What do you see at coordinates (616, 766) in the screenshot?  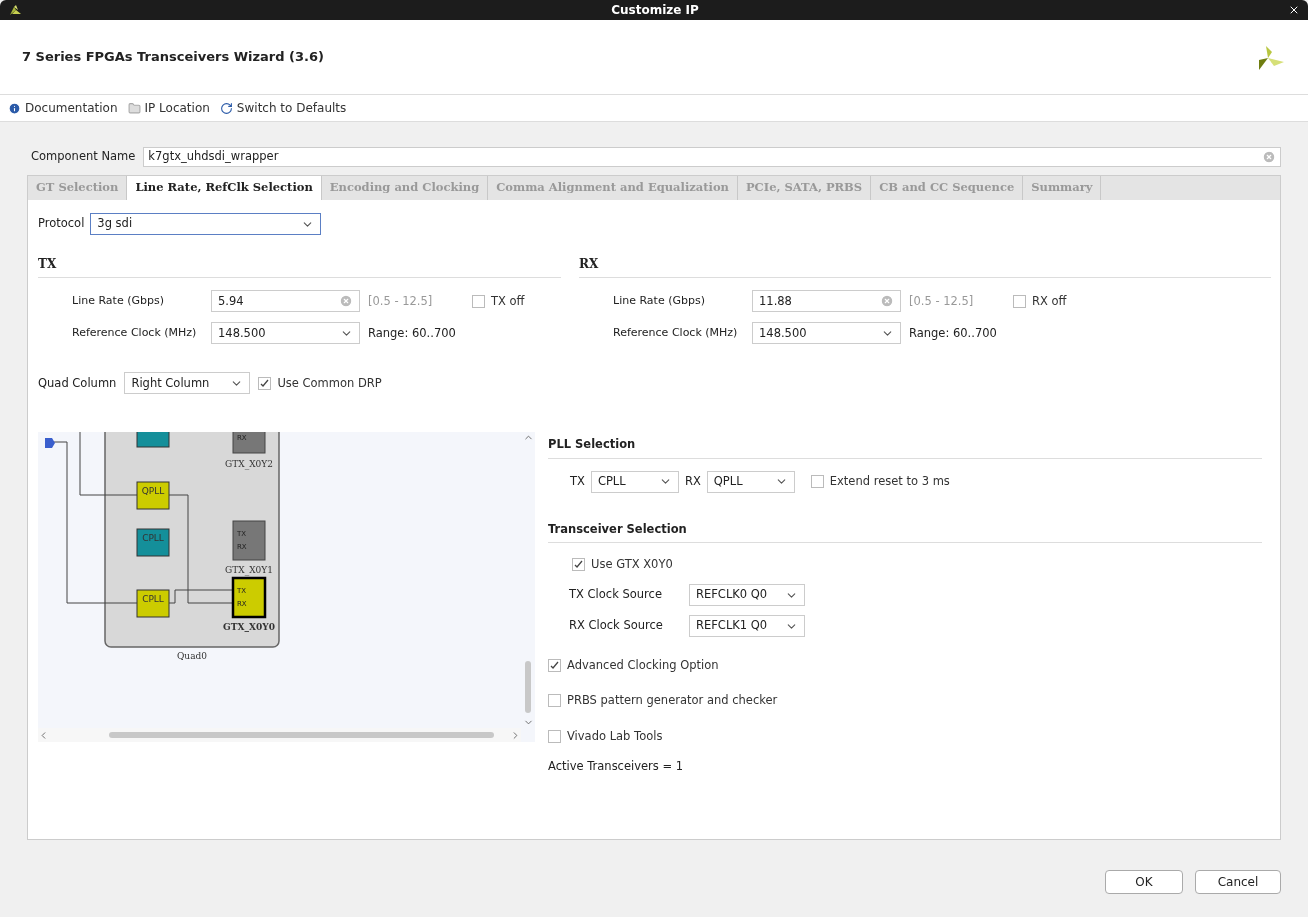 I see `status-text: Active Transceivers = 1` at bounding box center [616, 766].